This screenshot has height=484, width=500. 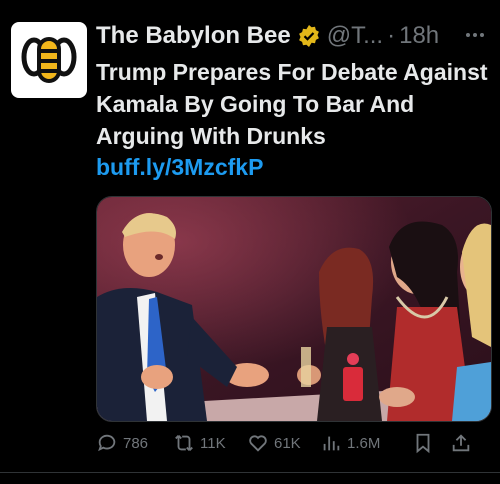 I want to click on retweet-count: 11K, so click(x=213, y=443).